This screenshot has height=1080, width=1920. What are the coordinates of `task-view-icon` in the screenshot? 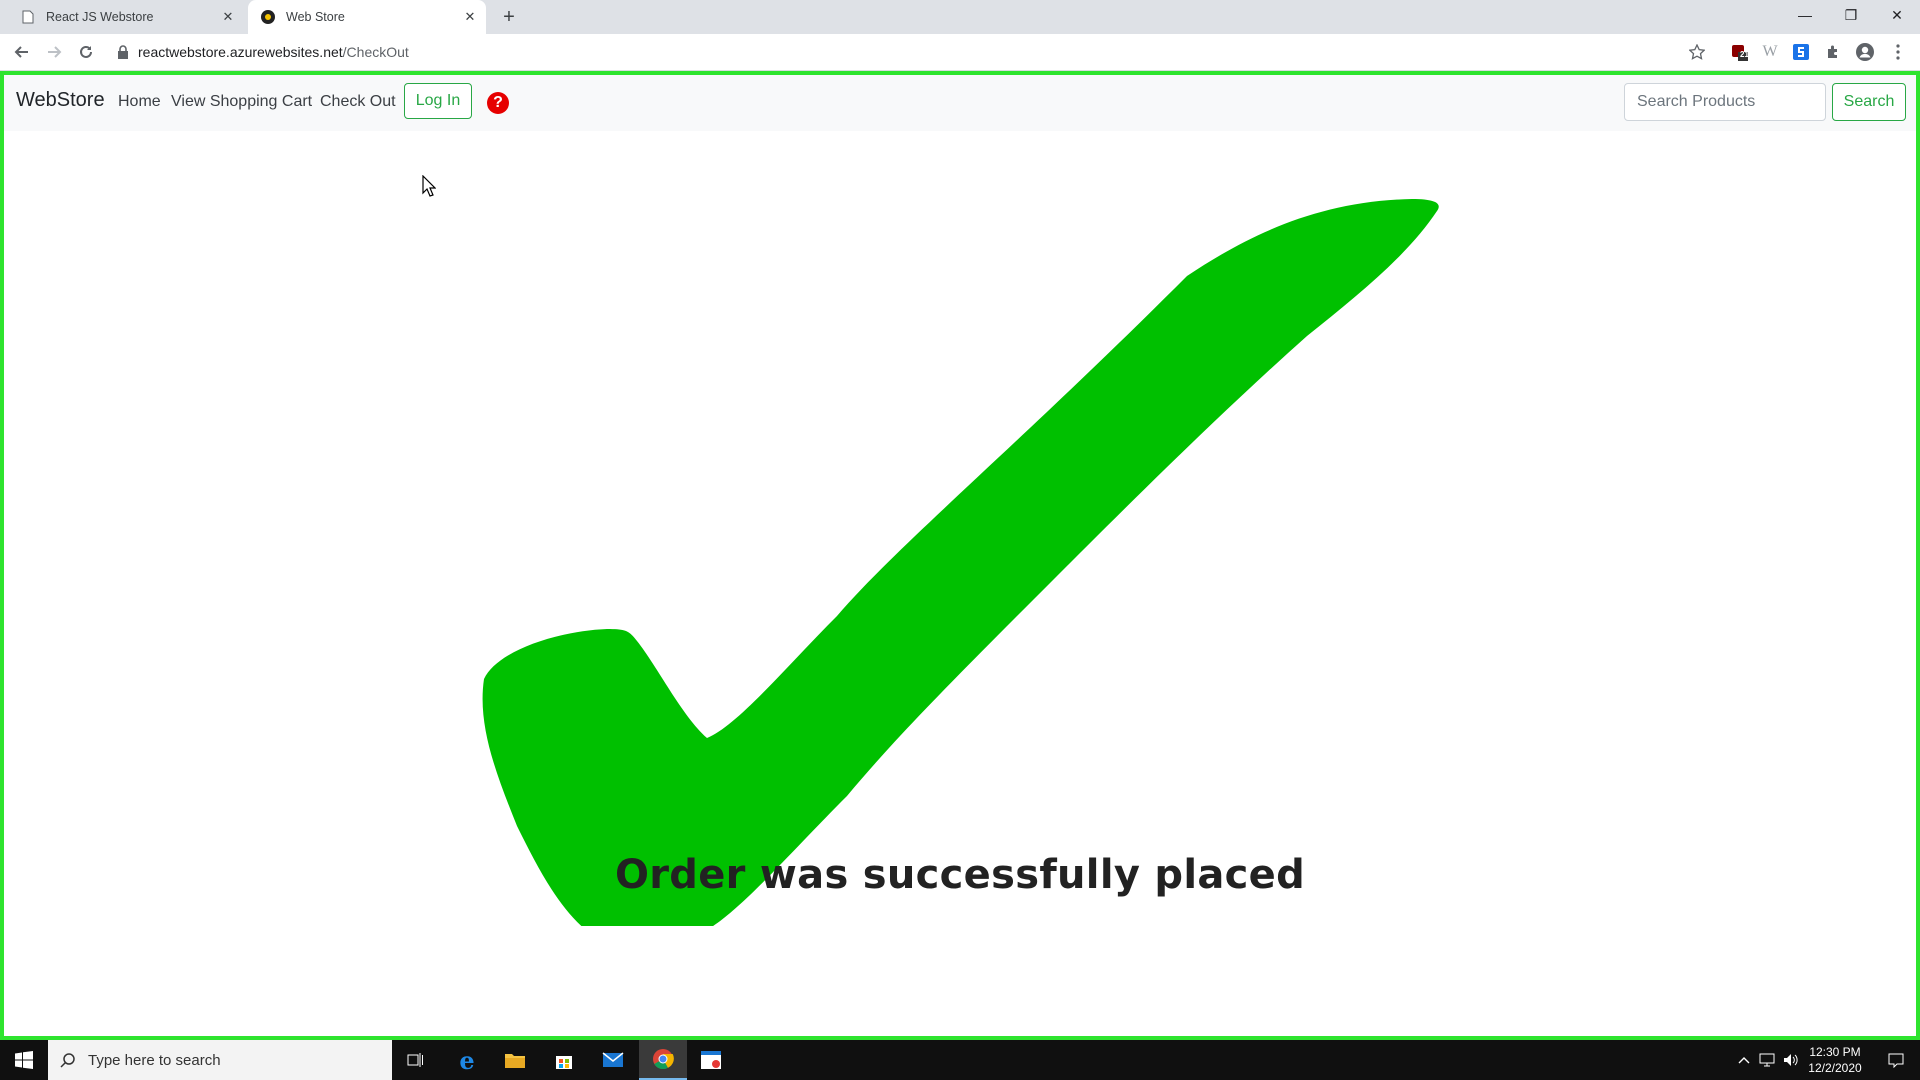 It's located at (416, 1060).